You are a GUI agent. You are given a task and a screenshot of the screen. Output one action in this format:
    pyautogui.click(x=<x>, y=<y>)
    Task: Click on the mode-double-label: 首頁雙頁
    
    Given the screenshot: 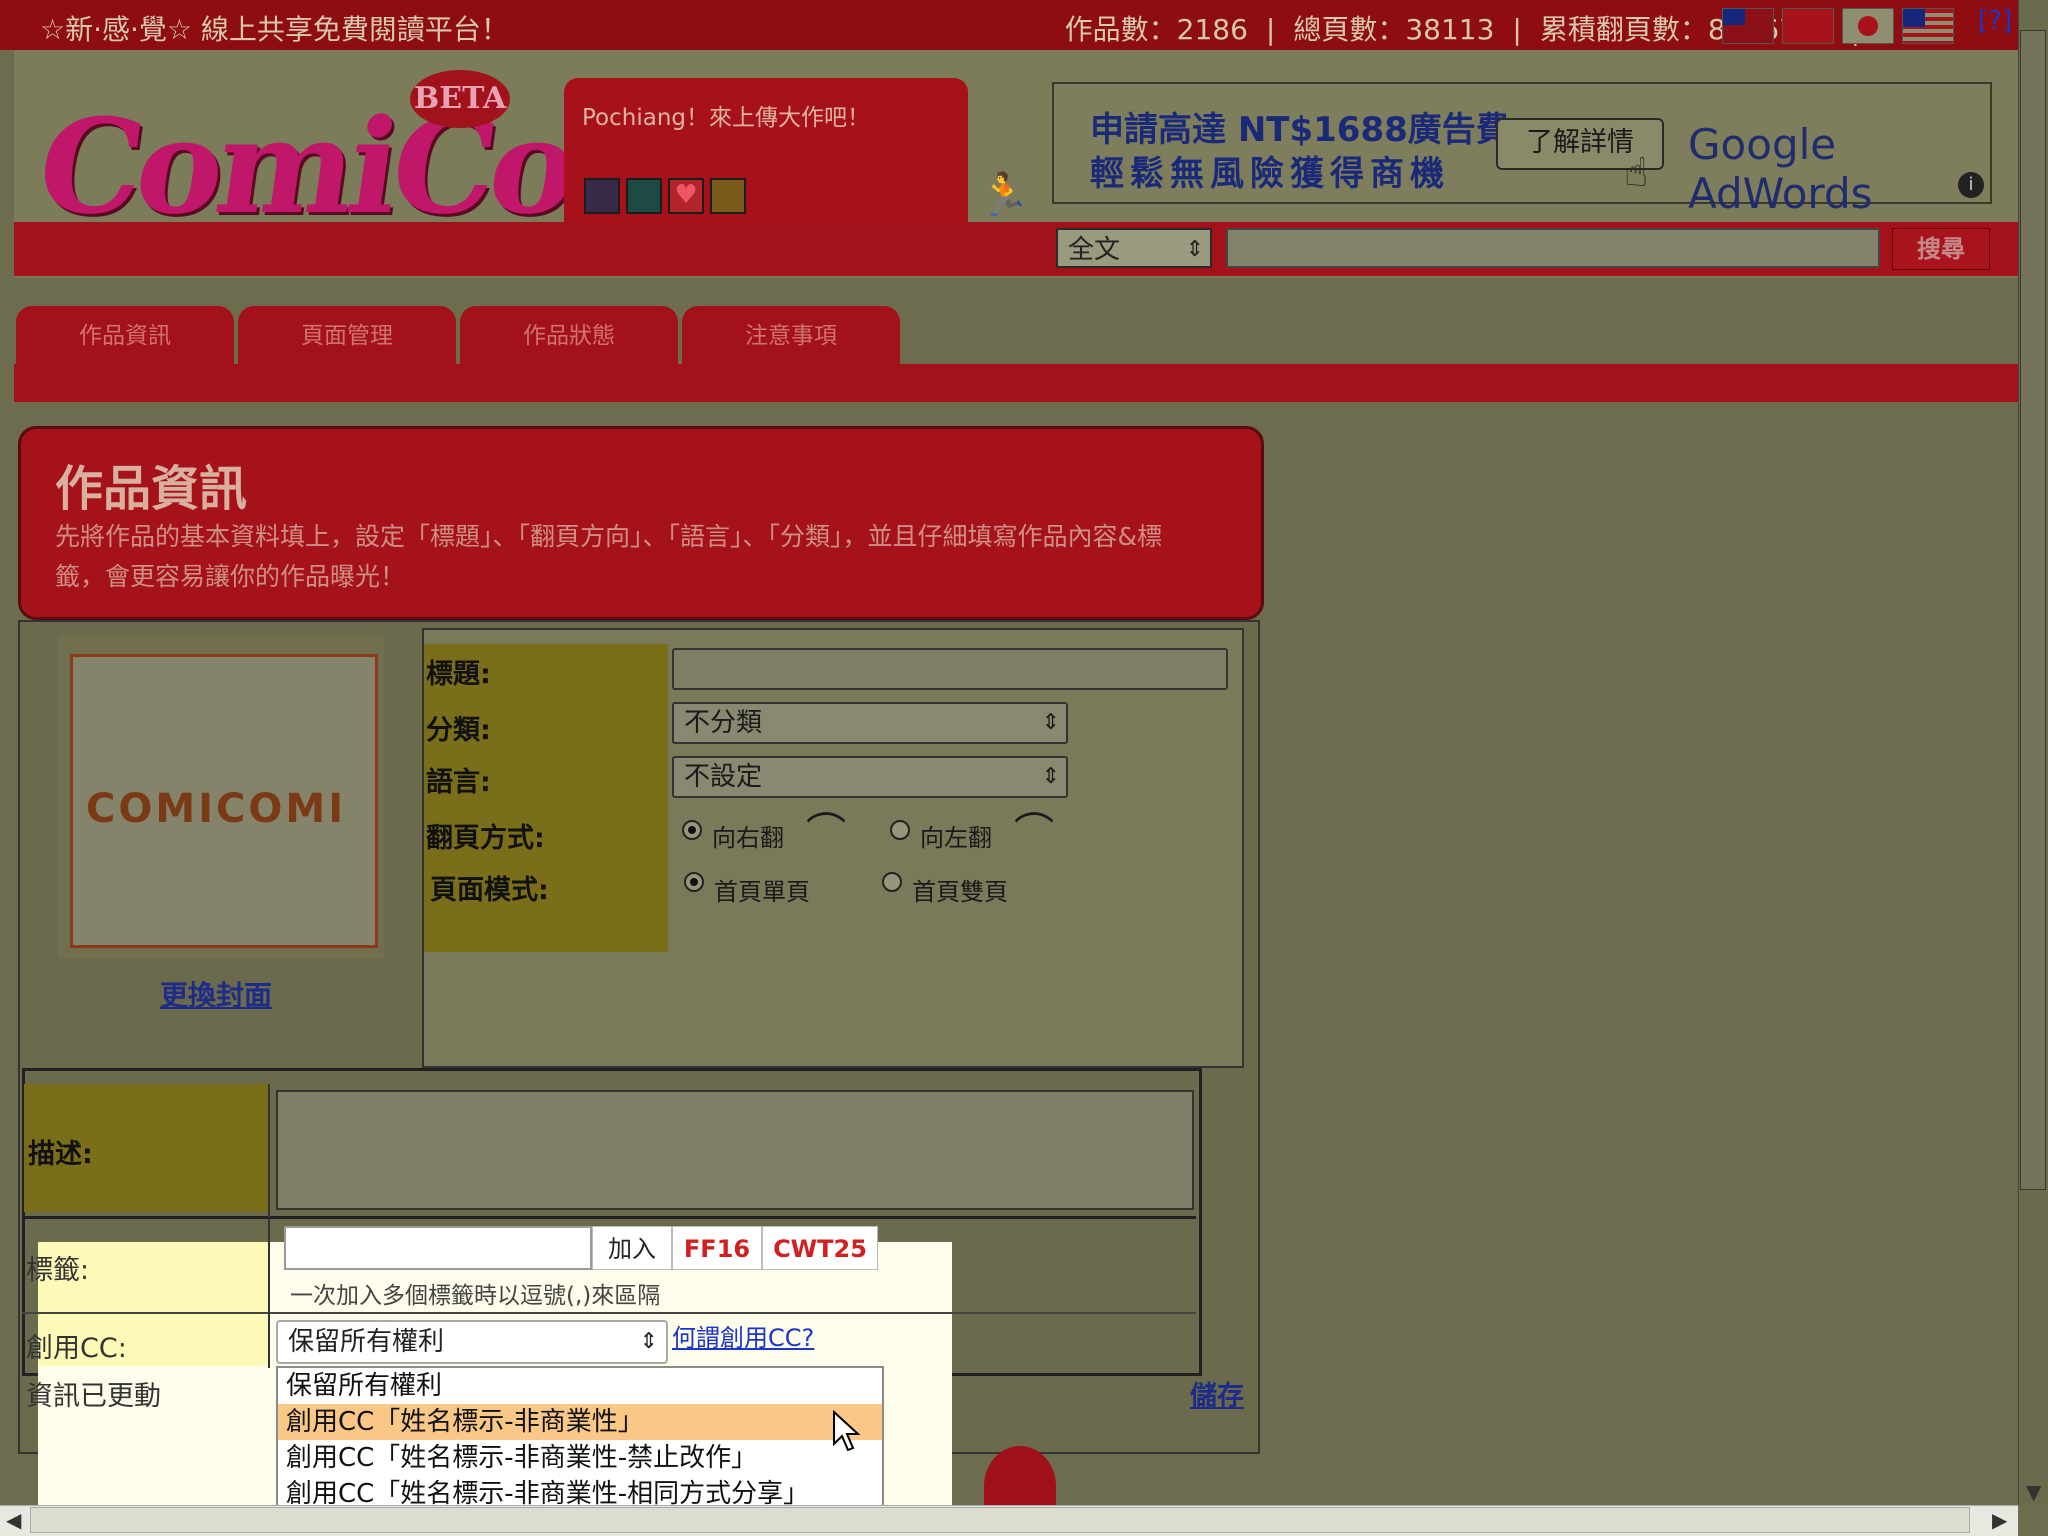 What is the action you would take?
    pyautogui.click(x=960, y=892)
    